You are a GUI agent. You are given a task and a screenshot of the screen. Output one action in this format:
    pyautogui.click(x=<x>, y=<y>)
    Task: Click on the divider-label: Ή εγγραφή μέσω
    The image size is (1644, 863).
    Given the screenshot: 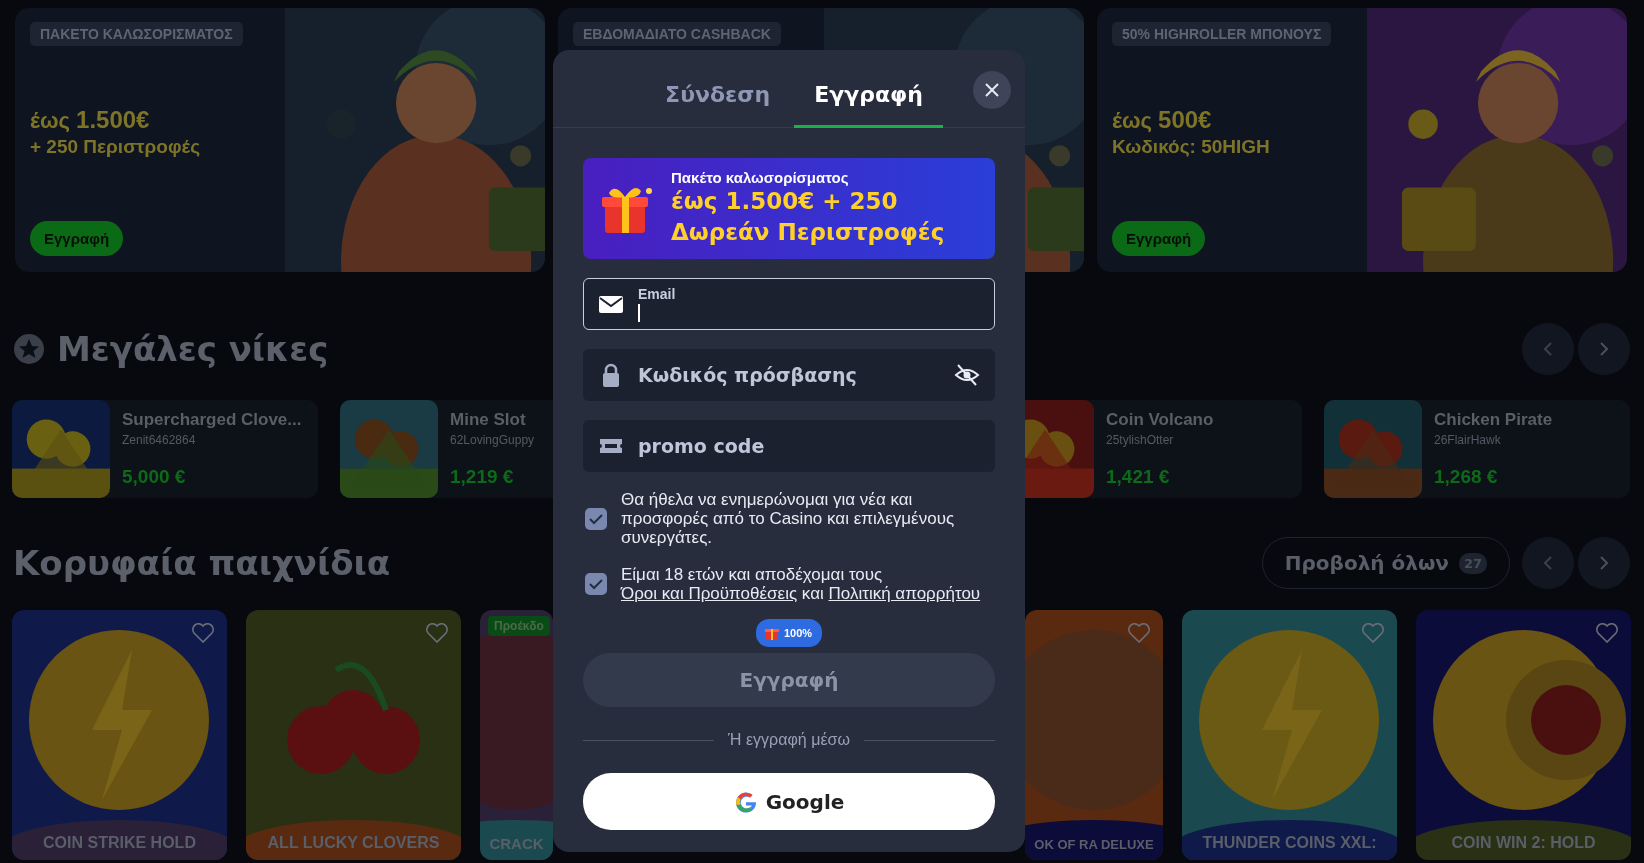 What is the action you would take?
    pyautogui.click(x=789, y=740)
    